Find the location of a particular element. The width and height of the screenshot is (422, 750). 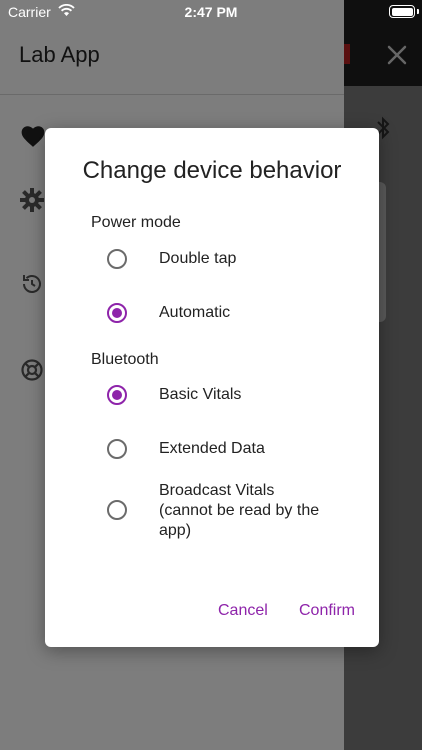

power-mode-label: Power mode is located at coordinates (136, 222).